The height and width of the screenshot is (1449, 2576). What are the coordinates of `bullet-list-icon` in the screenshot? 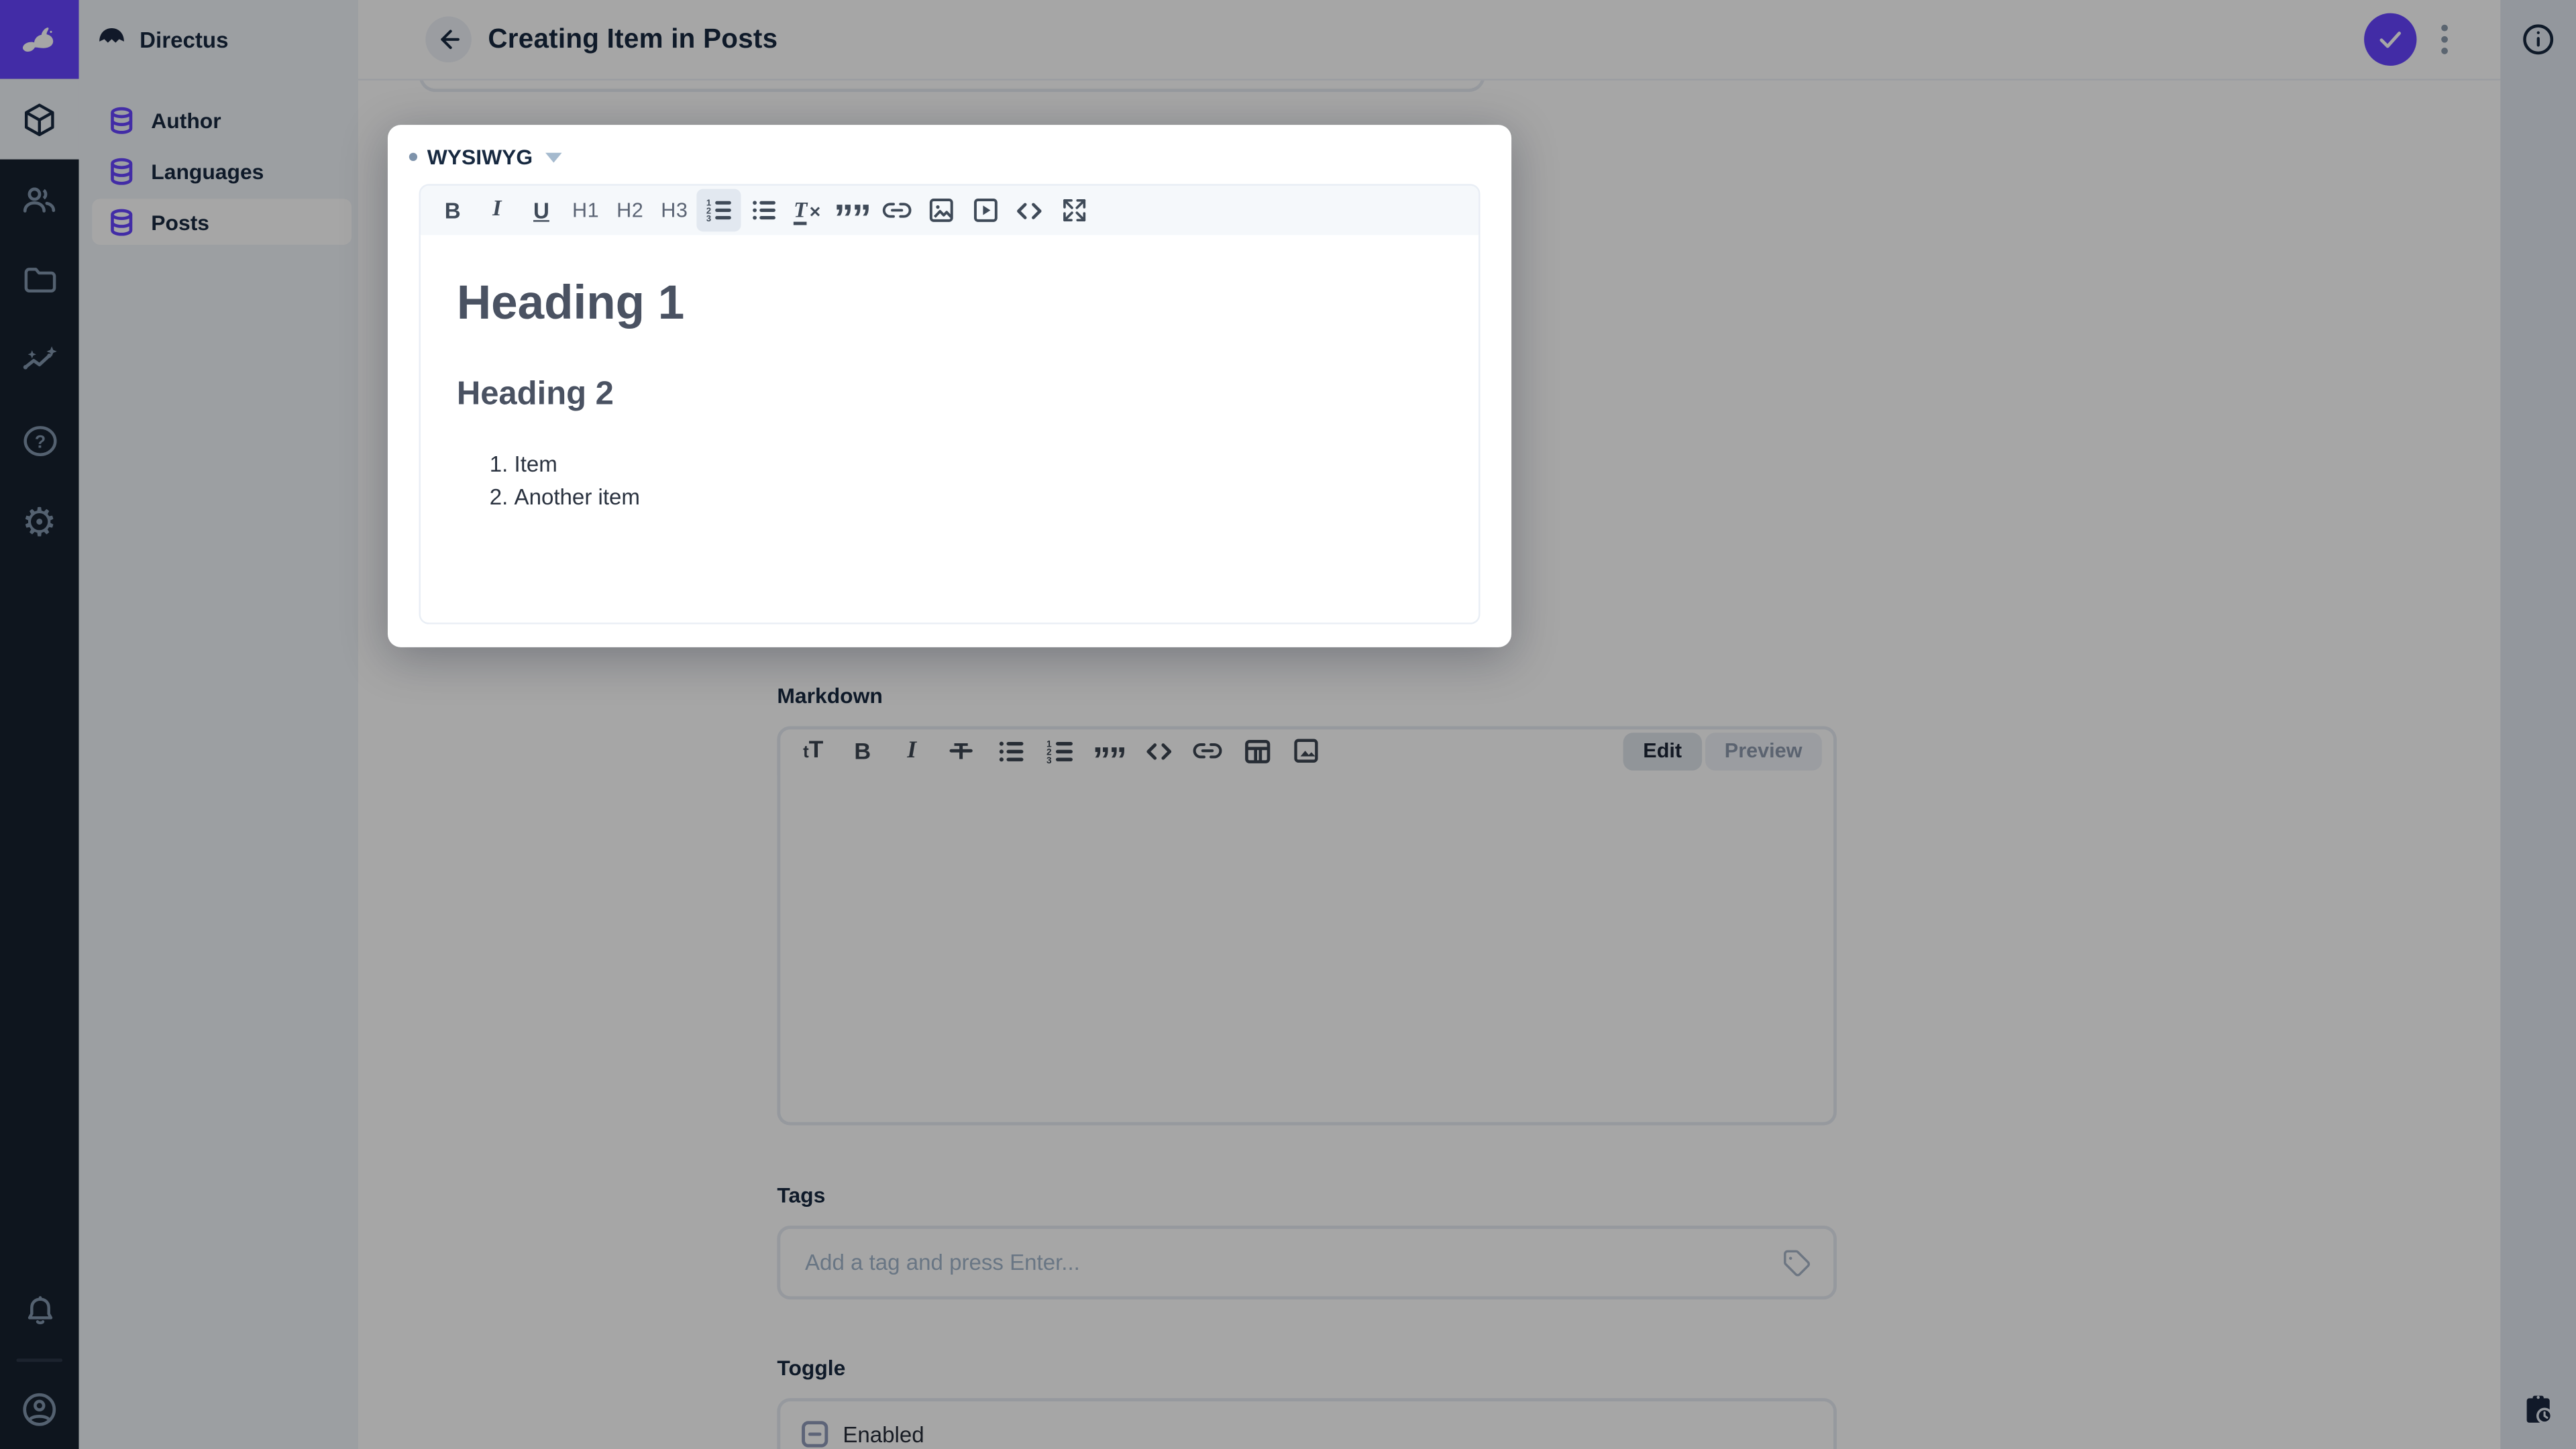 It's located at (763, 210).